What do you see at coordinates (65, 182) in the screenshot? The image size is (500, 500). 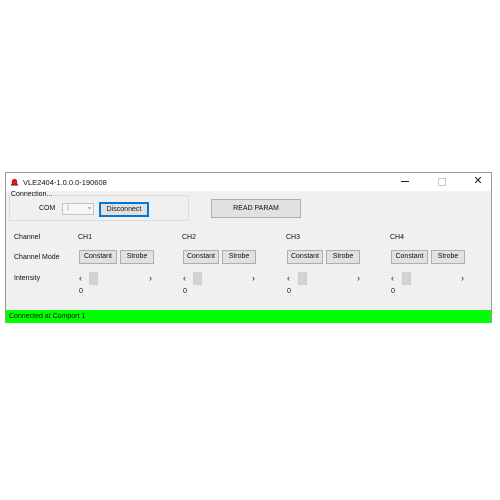 I see `window-title: VLE2404-1.0.0.0-190608` at bounding box center [65, 182].